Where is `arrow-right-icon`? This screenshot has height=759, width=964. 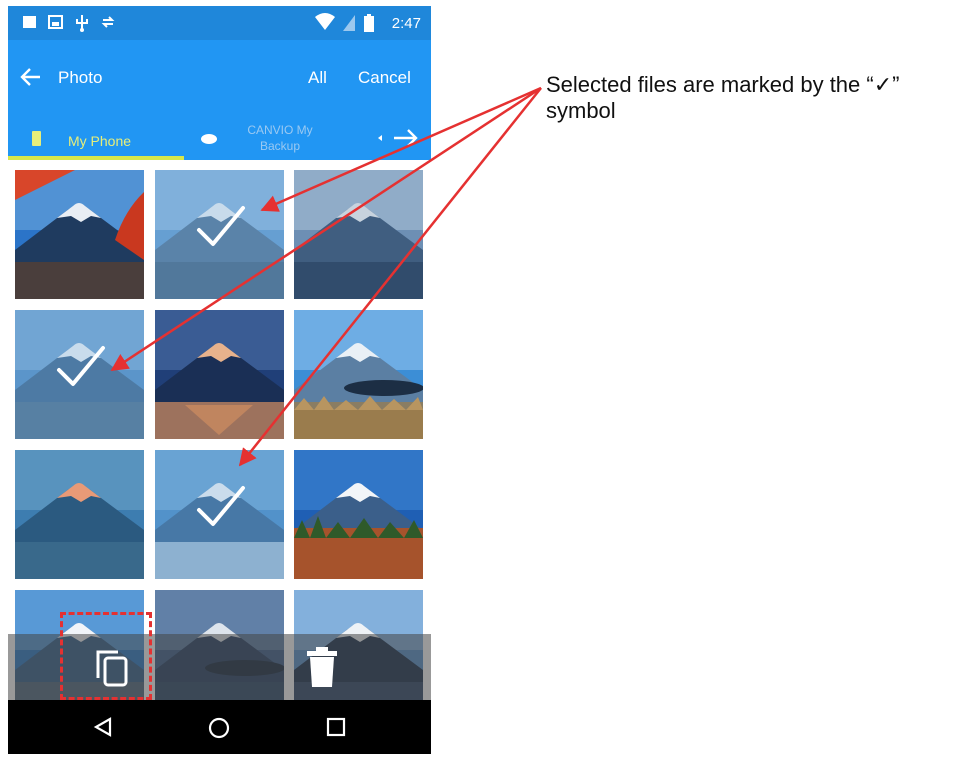
arrow-right-icon is located at coordinates (397, 138).